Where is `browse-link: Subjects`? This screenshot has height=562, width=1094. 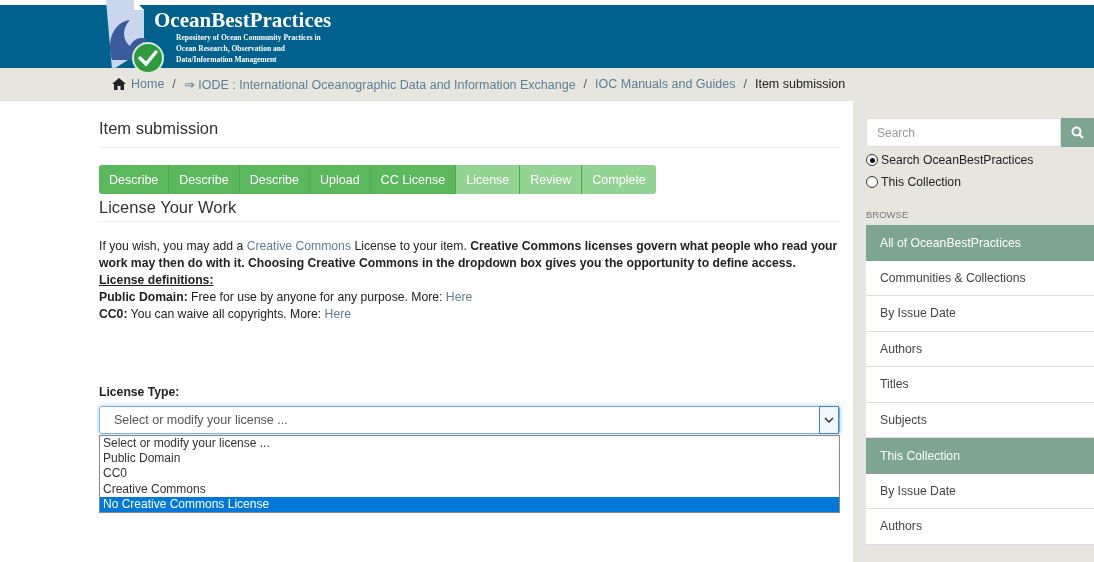
browse-link: Subjects is located at coordinates (980, 420).